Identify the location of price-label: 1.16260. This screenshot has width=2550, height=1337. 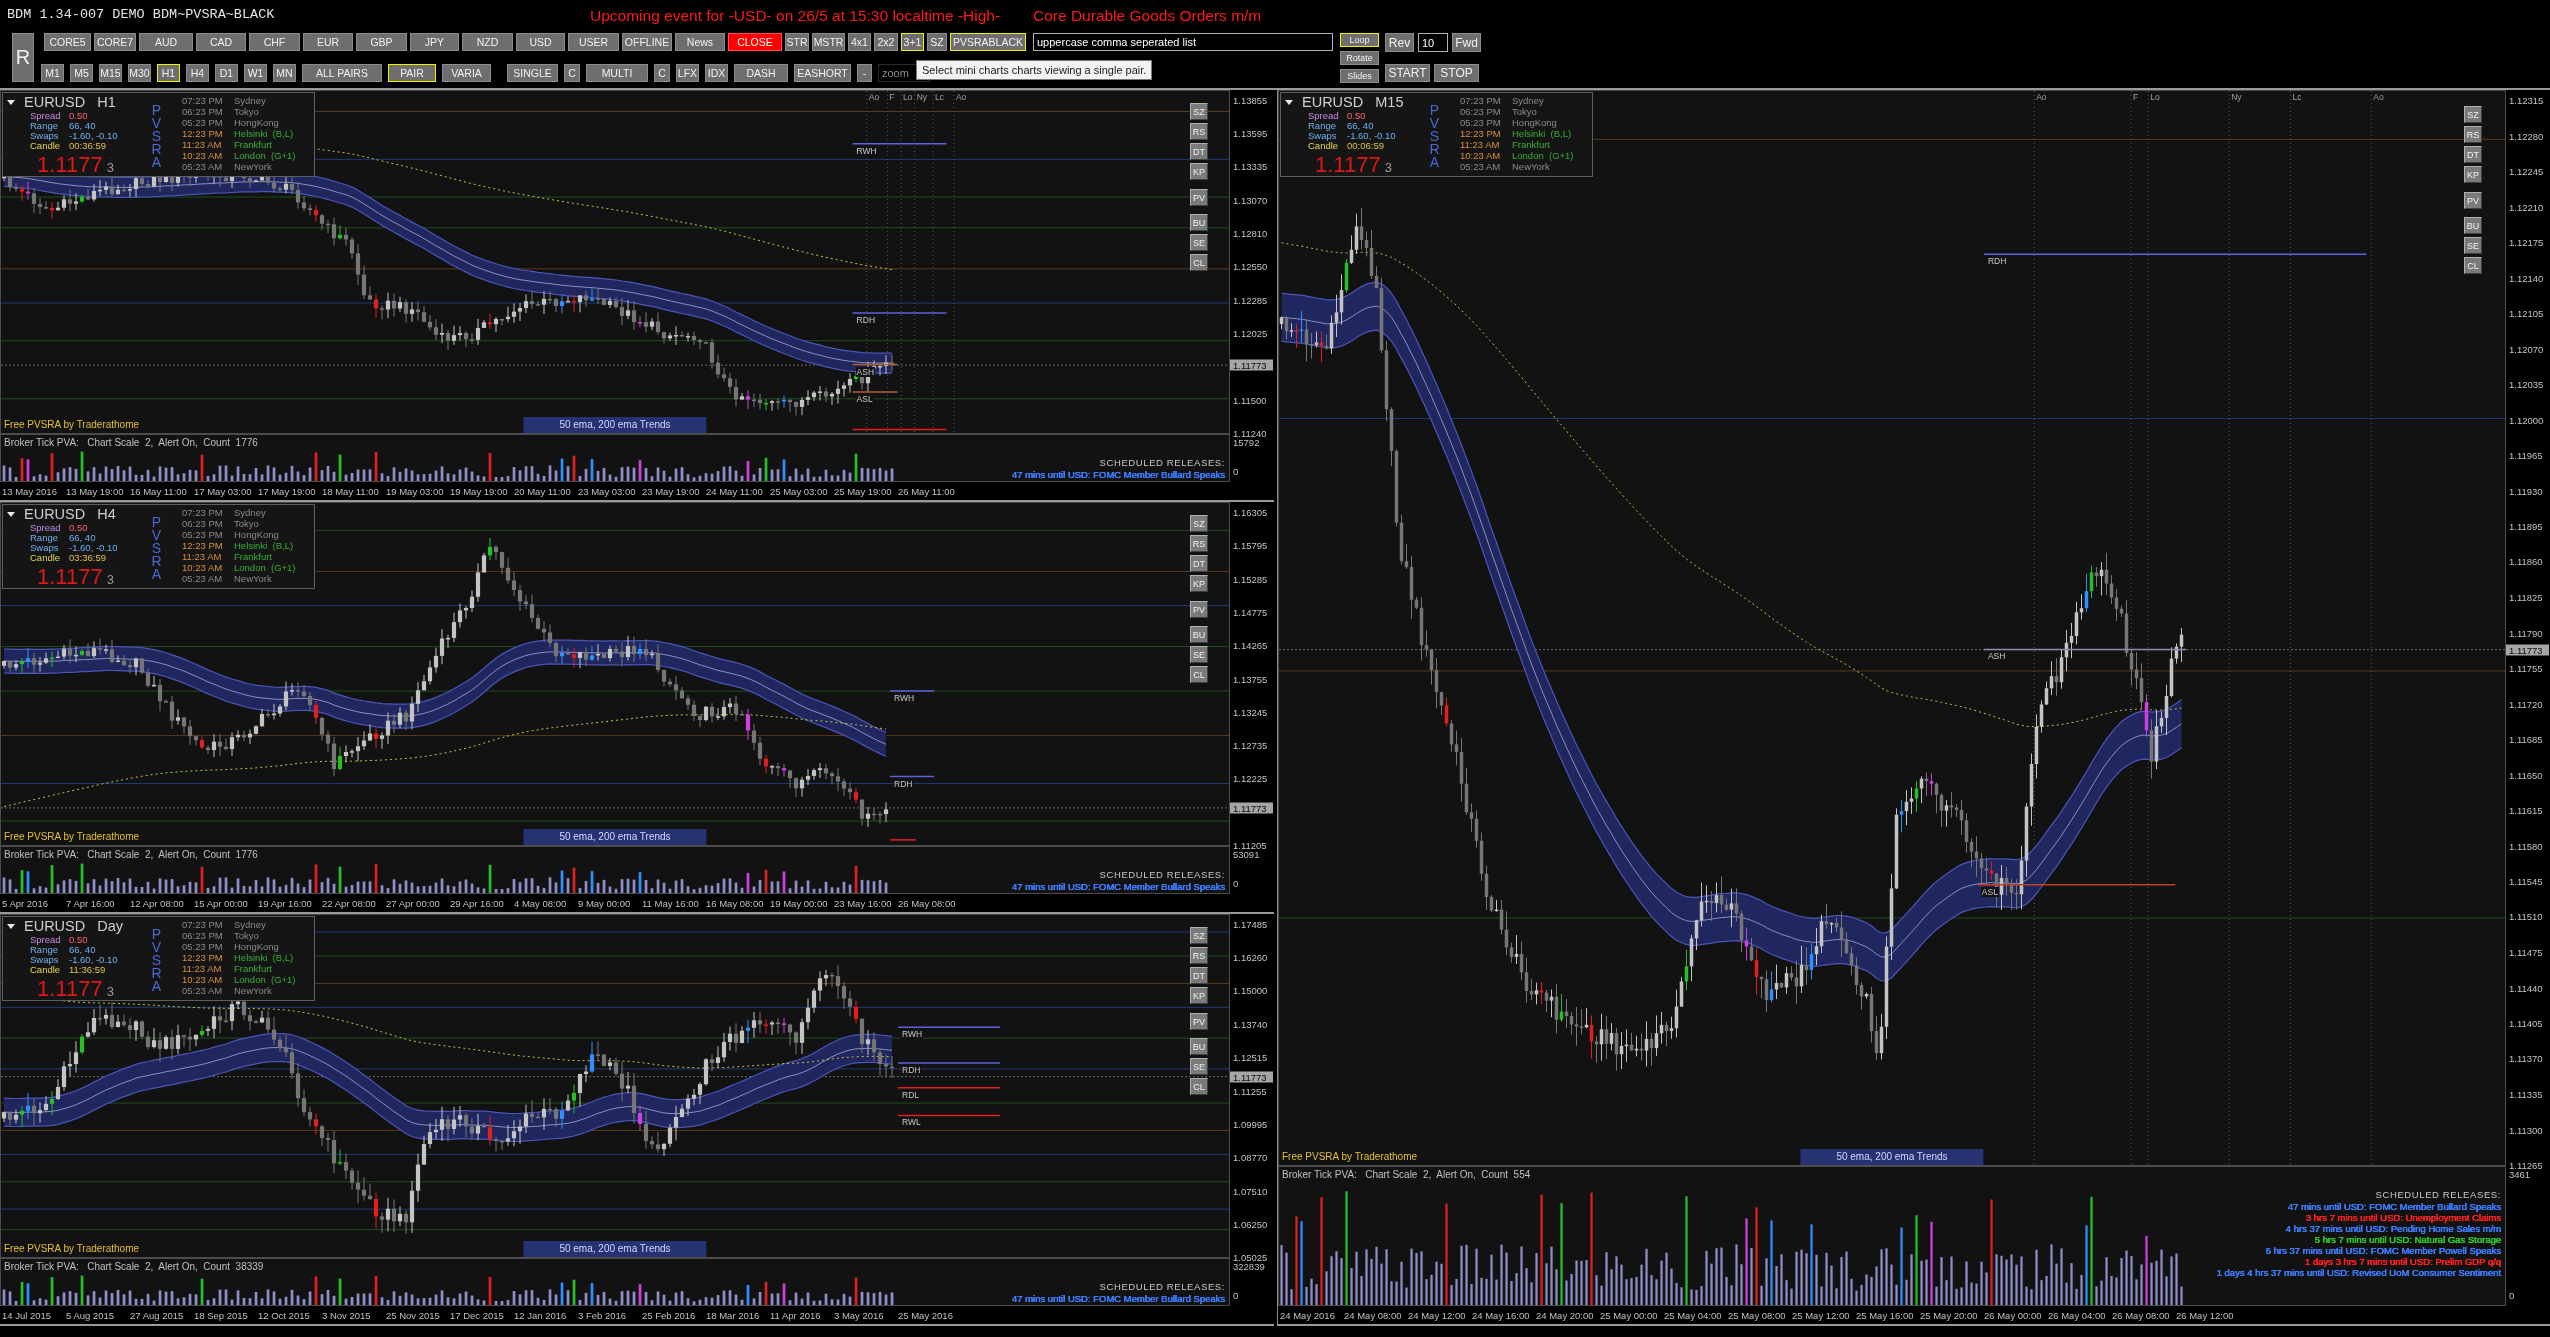
(1250, 957).